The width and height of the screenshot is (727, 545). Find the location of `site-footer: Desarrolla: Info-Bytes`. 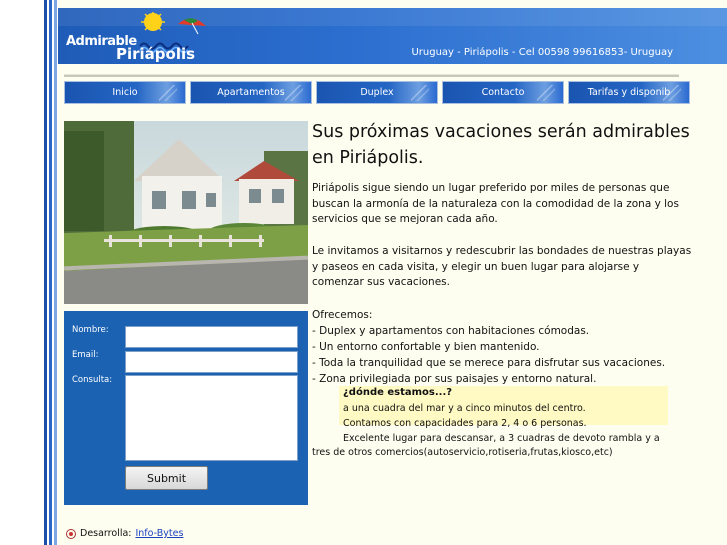

site-footer: Desarrolla: Info-Bytes is located at coordinates (124, 533).